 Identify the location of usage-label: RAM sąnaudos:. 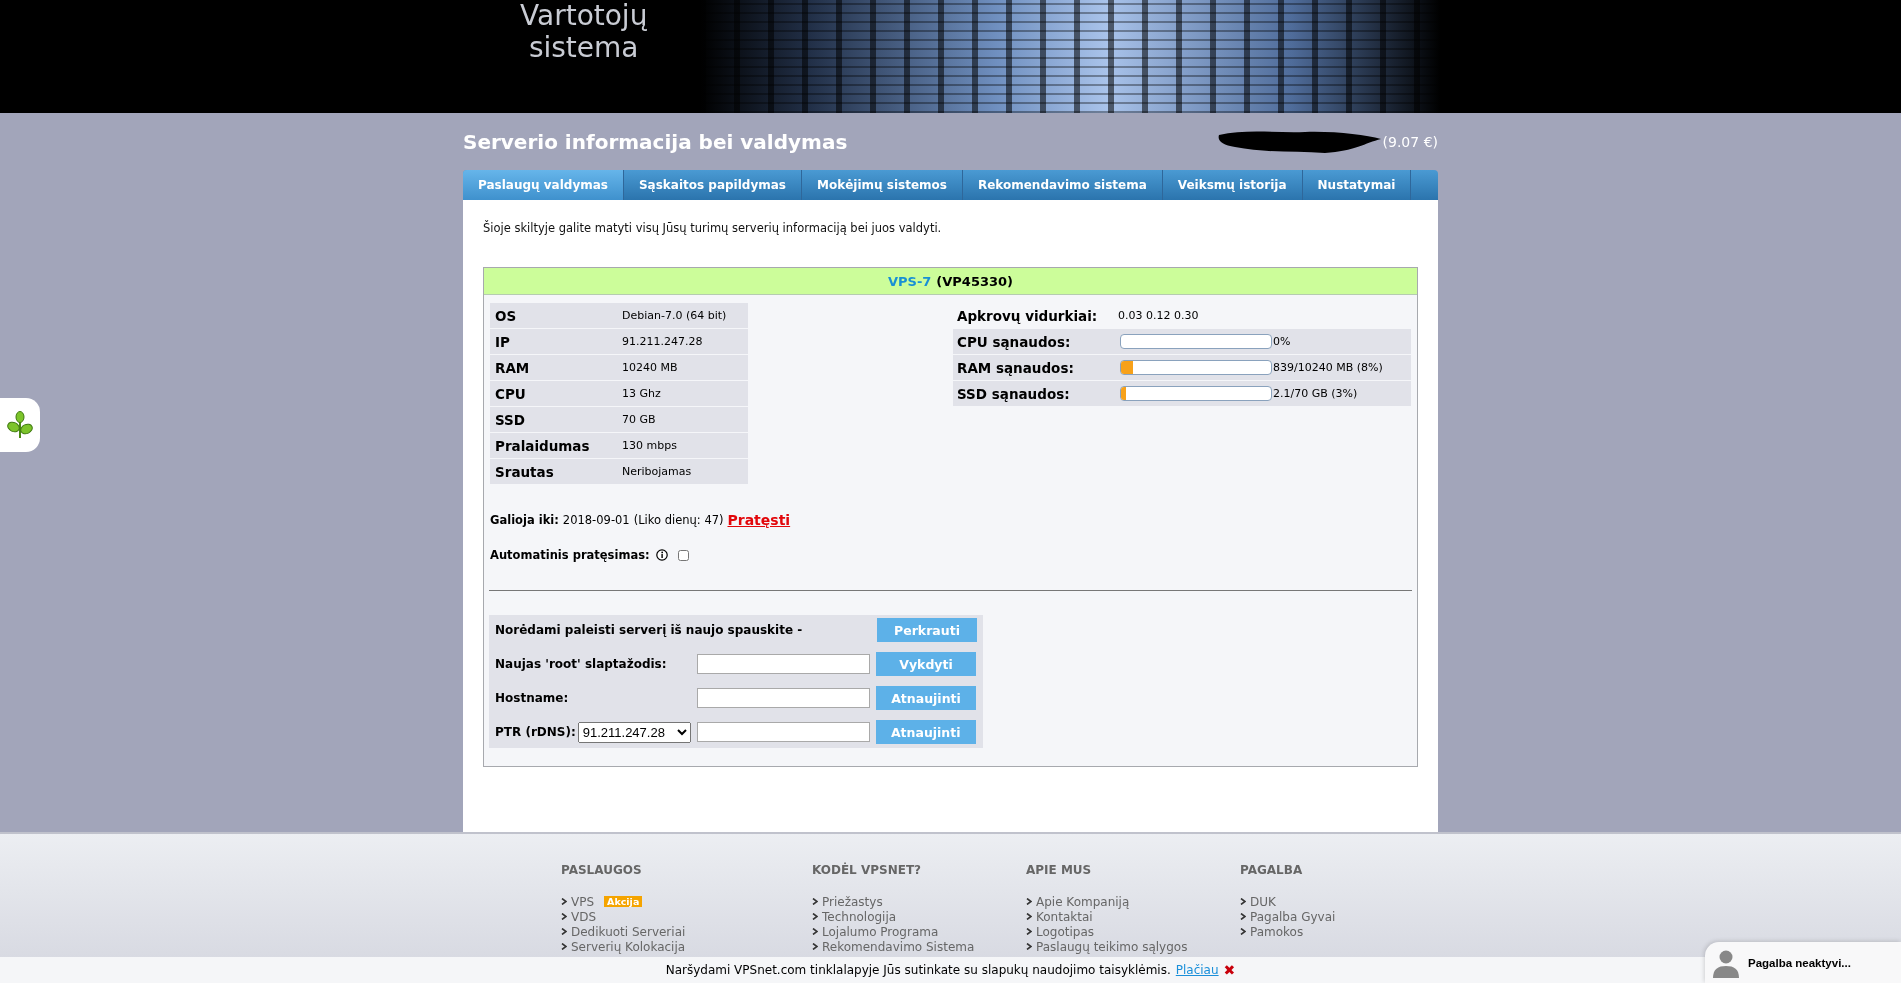
(1035, 367).